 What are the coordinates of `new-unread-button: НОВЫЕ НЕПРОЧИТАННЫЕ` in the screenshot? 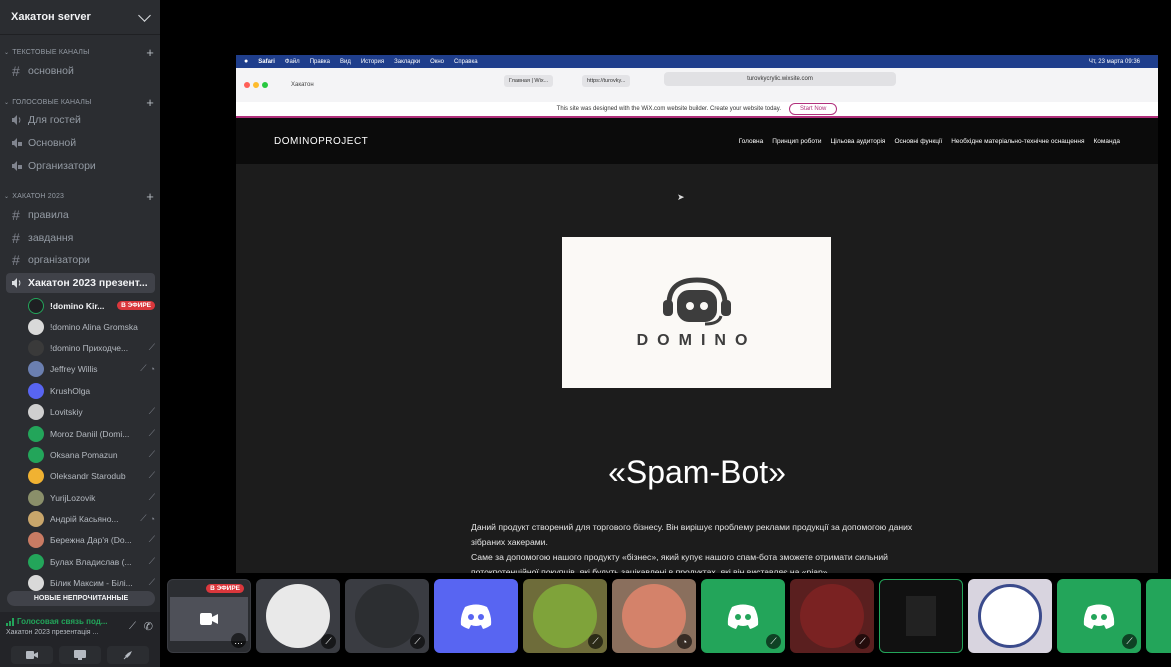 It's located at (81, 598).